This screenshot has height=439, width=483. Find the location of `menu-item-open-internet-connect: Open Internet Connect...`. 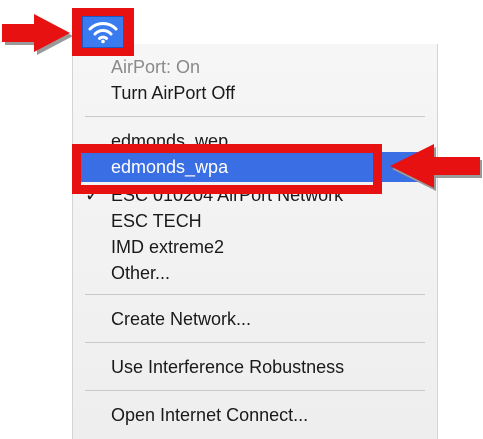

menu-item-open-internet-connect: Open Internet Connect... is located at coordinates (255, 415).